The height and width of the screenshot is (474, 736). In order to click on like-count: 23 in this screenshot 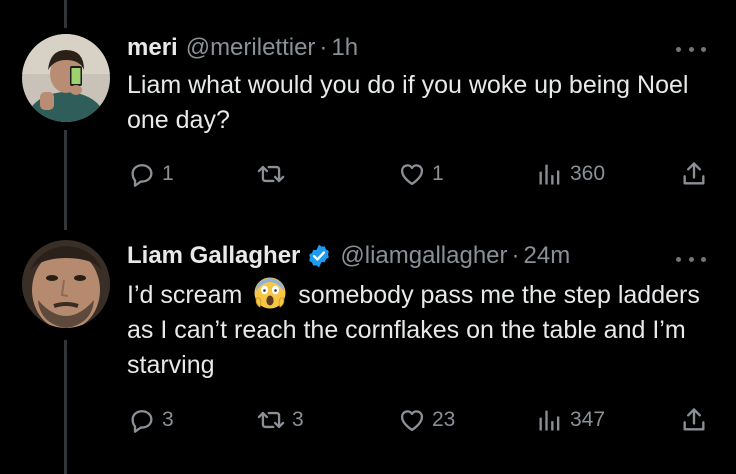, I will do `click(444, 419)`.